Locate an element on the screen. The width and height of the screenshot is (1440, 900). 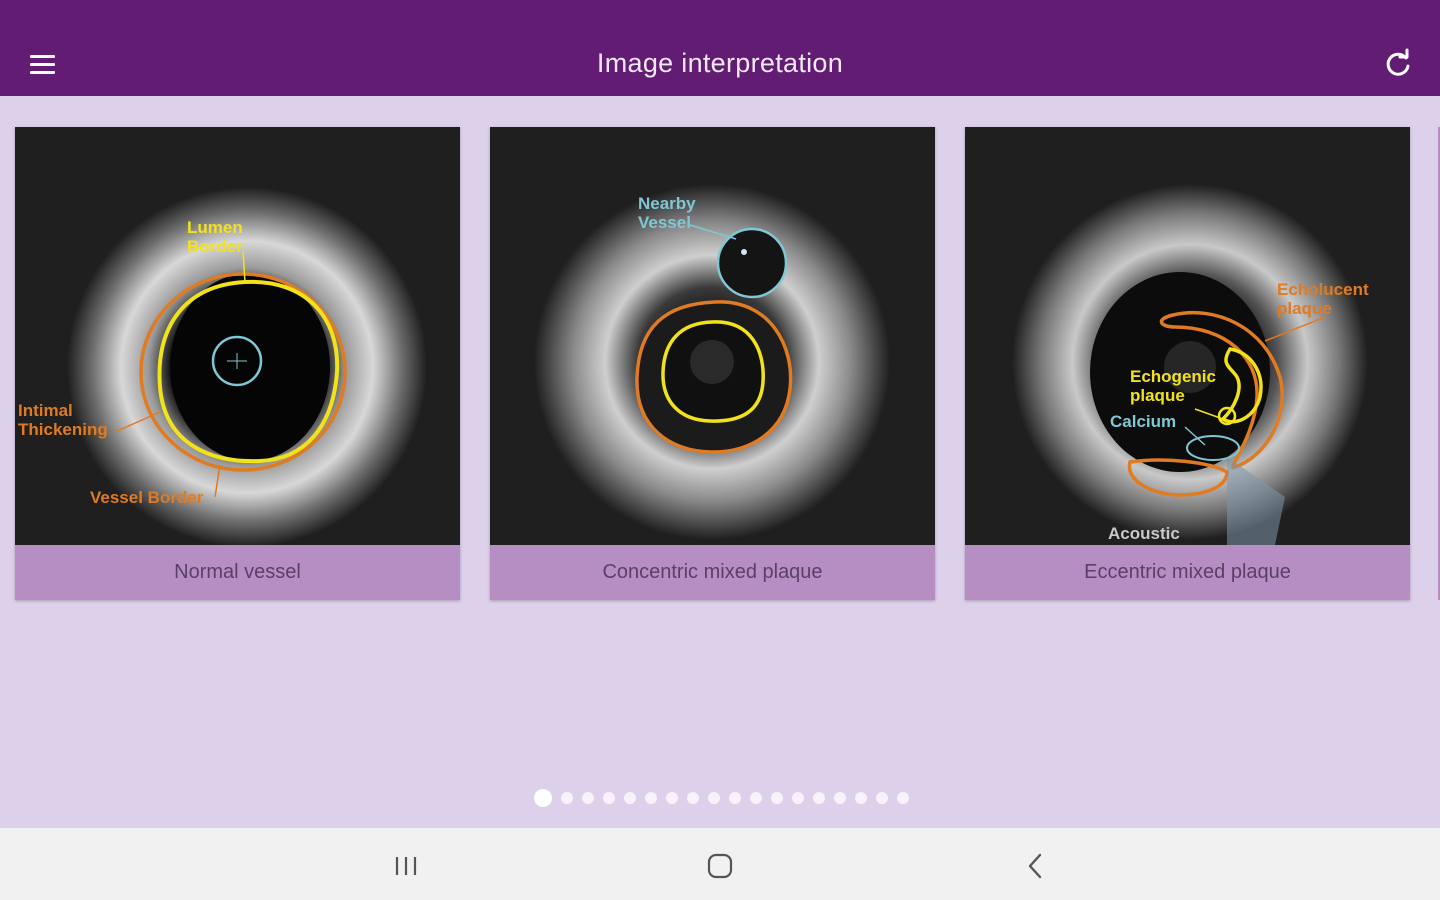
home-button is located at coordinates (720, 866).